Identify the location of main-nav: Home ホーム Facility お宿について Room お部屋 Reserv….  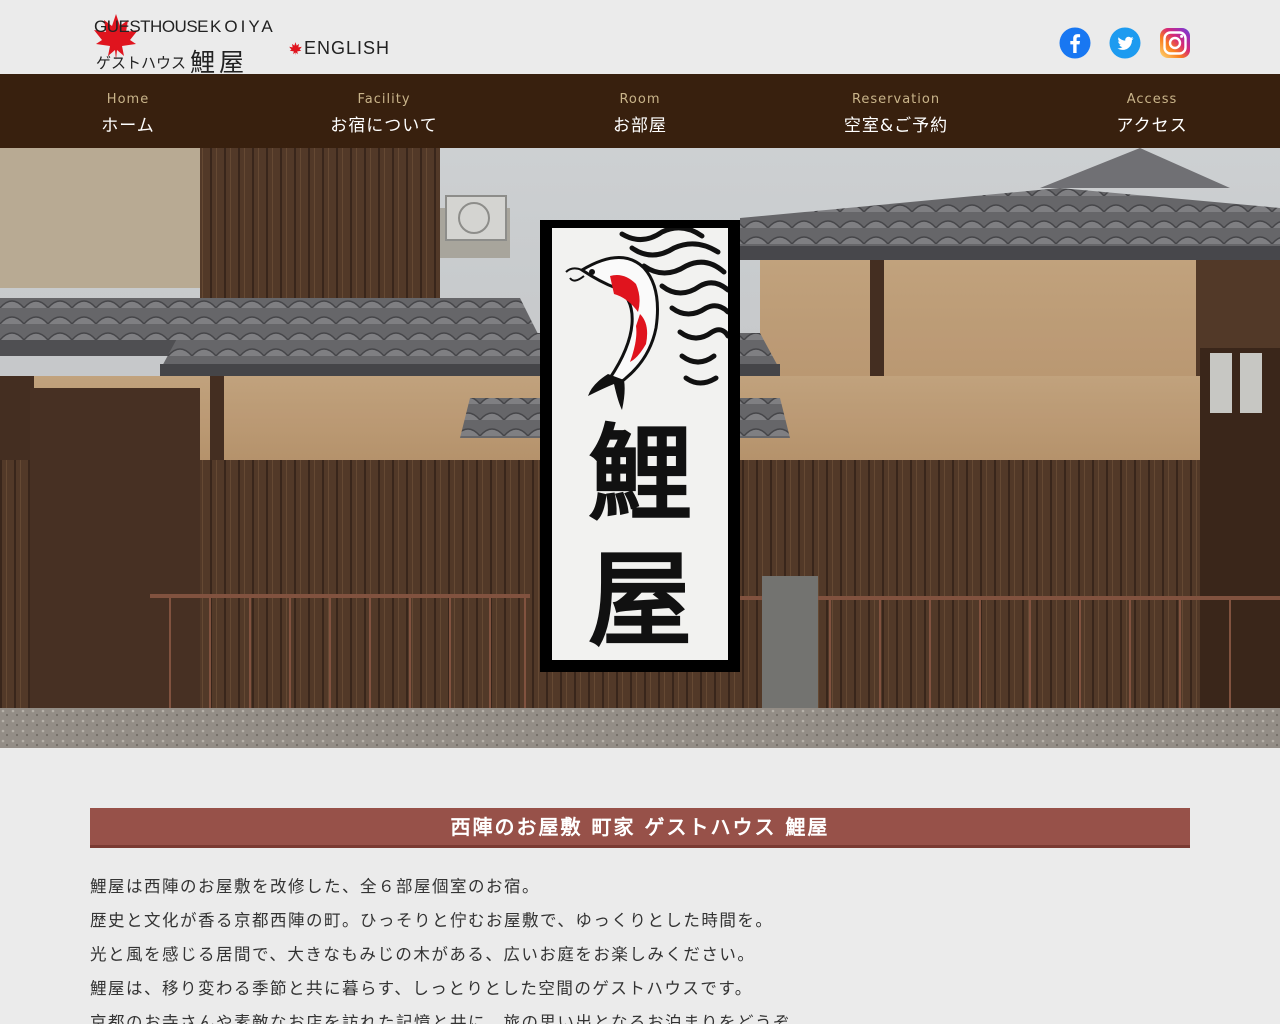
(640, 111).